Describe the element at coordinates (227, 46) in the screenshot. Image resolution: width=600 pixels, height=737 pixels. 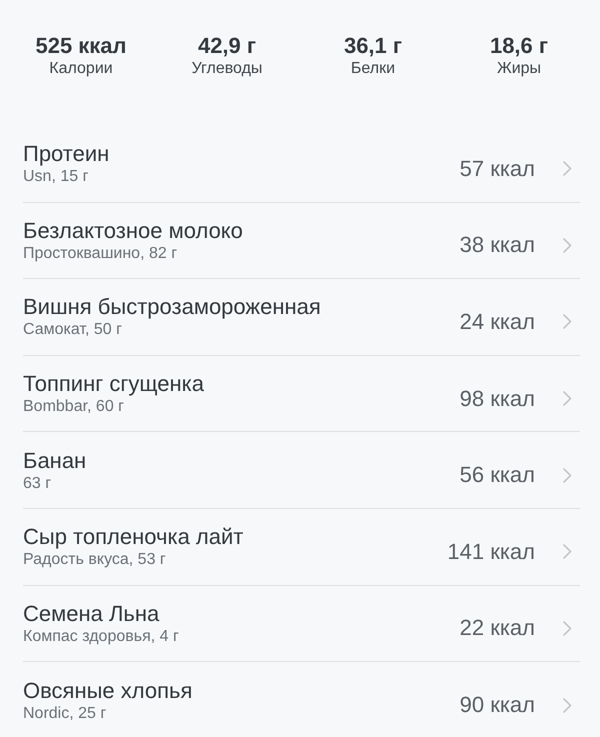
I see `nutrient-value: 42,9 г` at that location.